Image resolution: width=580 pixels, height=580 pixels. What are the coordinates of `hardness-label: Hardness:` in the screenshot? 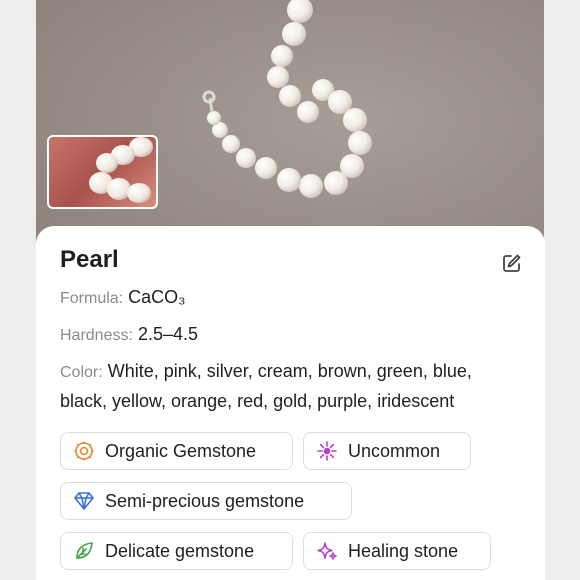 It's located at (96, 335).